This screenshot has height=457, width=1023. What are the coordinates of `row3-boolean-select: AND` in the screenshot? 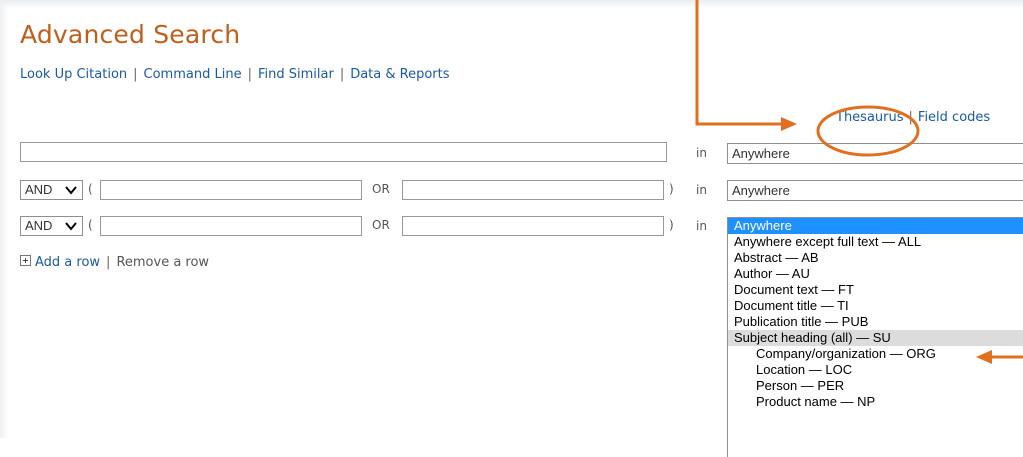 It's located at (51, 226).